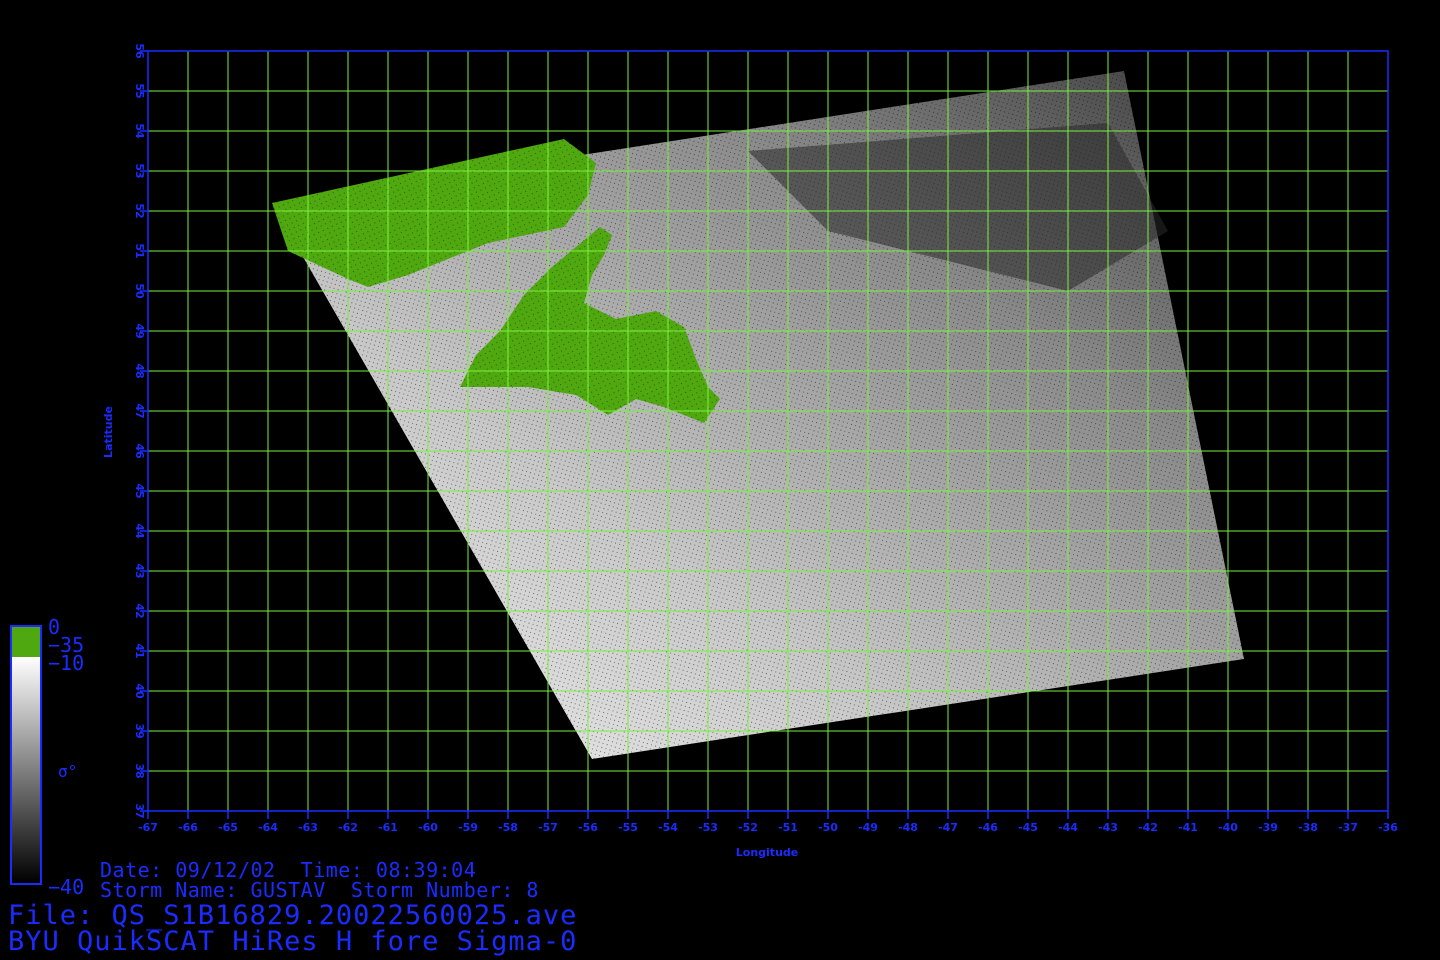 The width and height of the screenshot is (1440, 960). I want to click on colorbar-bottom-label: −40, so click(66, 887).